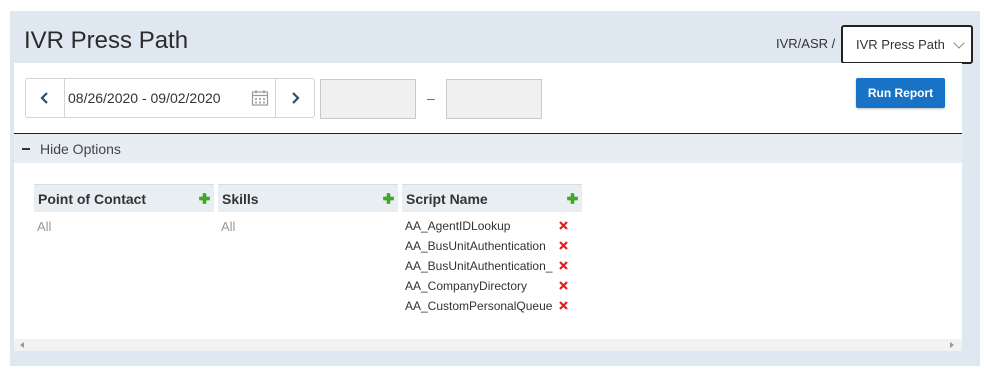  I want to click on chevron-down-icon, so click(959, 43).